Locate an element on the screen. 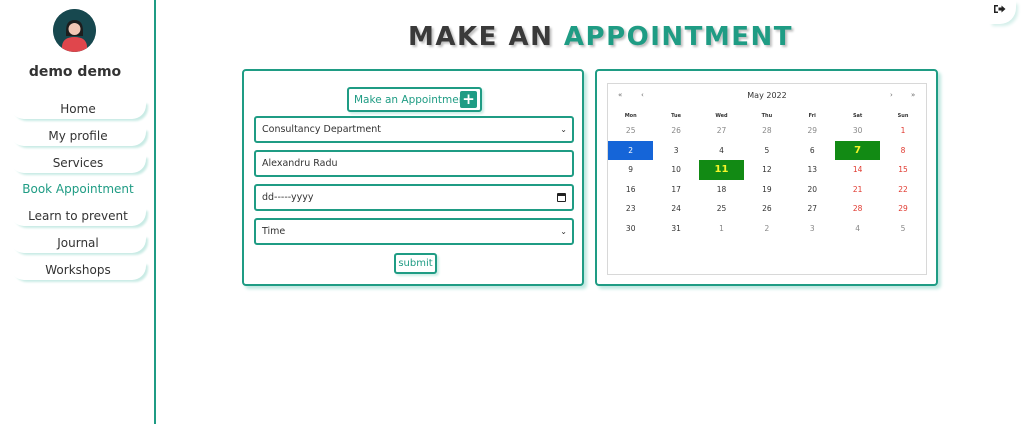 The width and height of the screenshot is (1024, 424). calendar-week-row: 9 10 11 12 13 14 15 is located at coordinates (767, 170).